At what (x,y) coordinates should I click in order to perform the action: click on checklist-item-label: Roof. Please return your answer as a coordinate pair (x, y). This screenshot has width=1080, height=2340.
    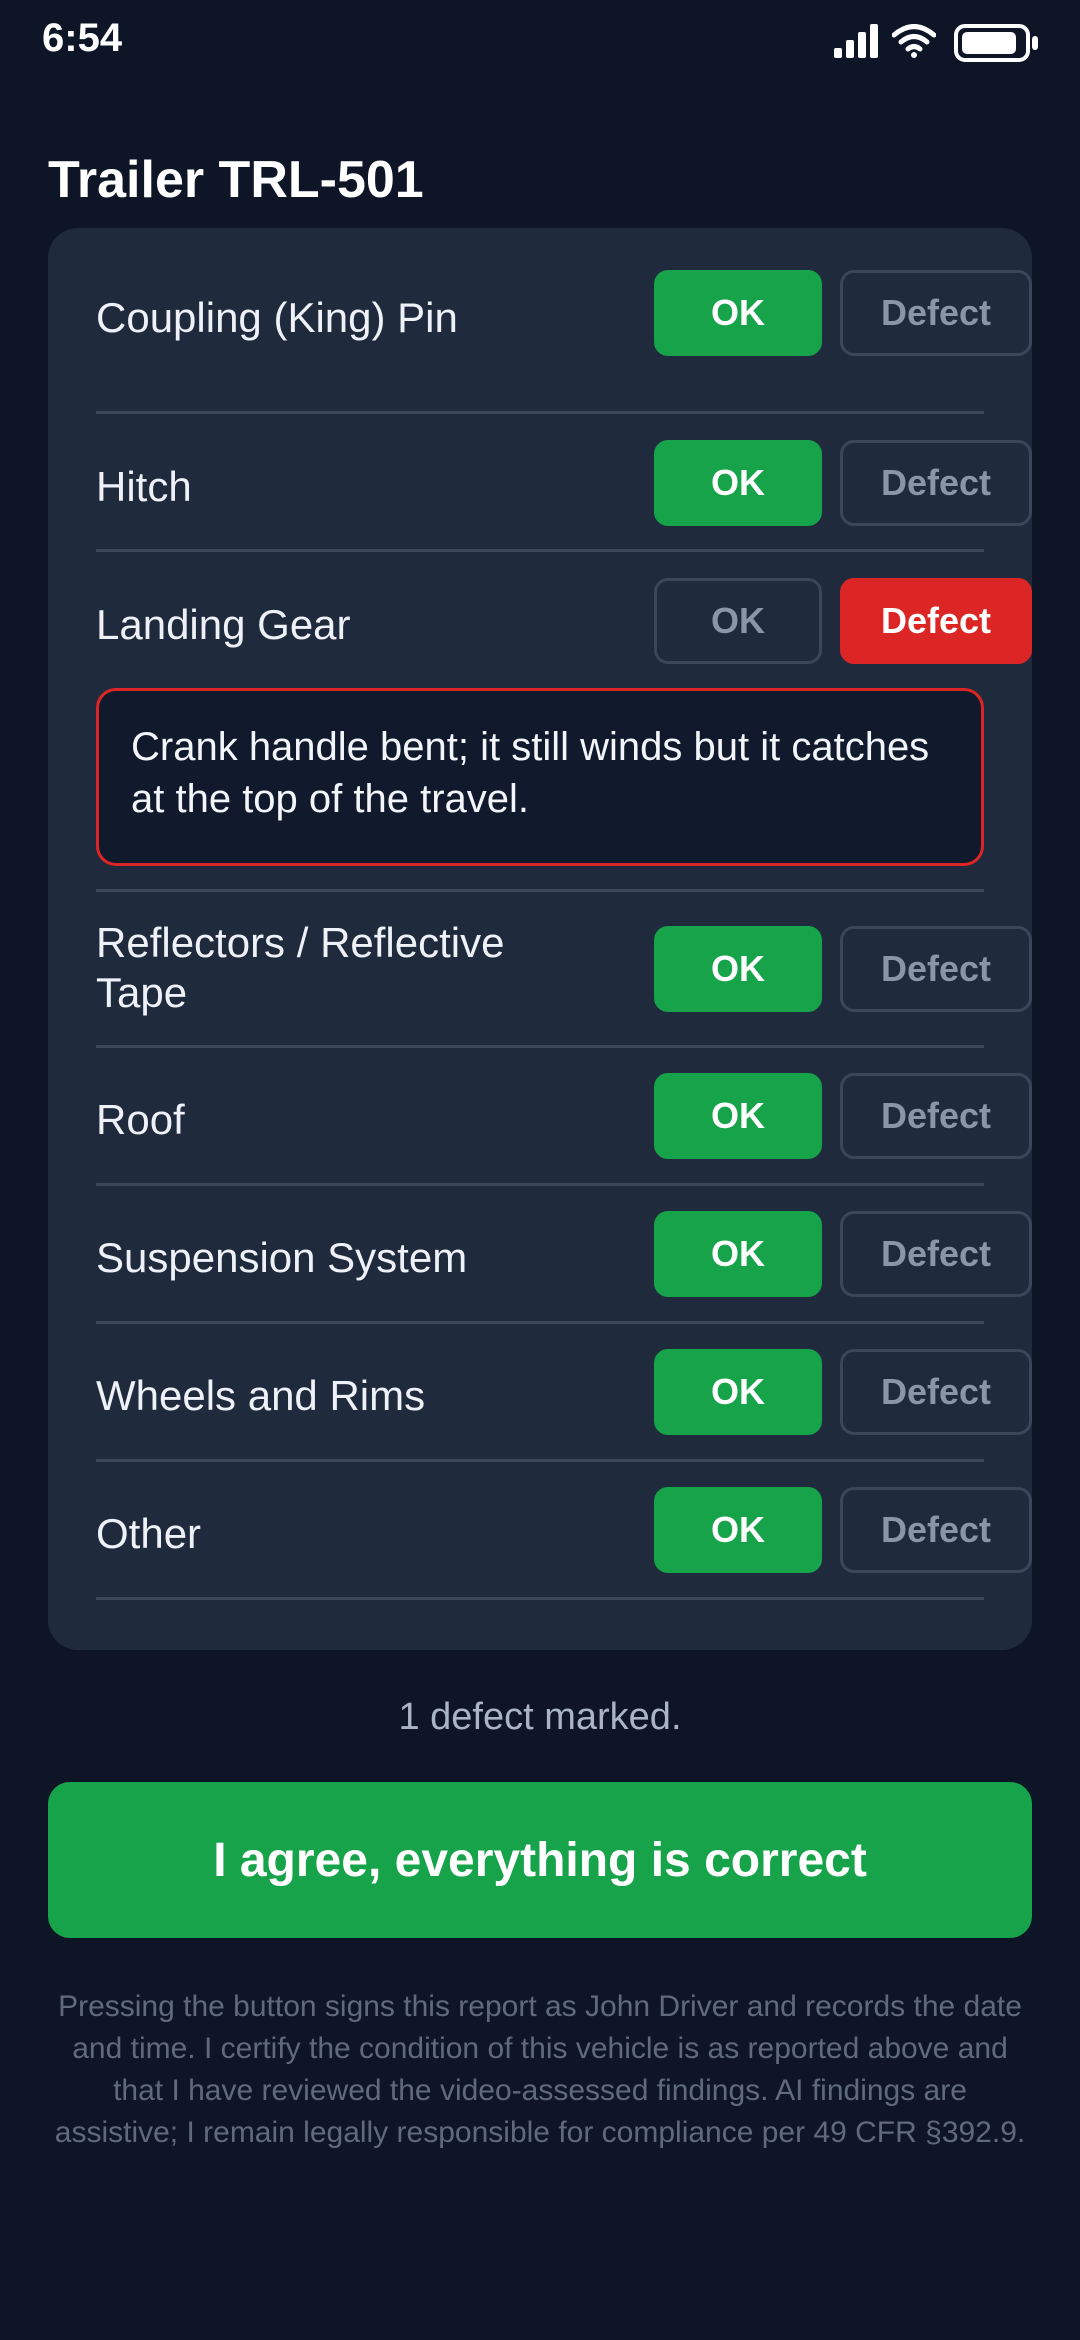
    Looking at the image, I should click on (140, 1119).